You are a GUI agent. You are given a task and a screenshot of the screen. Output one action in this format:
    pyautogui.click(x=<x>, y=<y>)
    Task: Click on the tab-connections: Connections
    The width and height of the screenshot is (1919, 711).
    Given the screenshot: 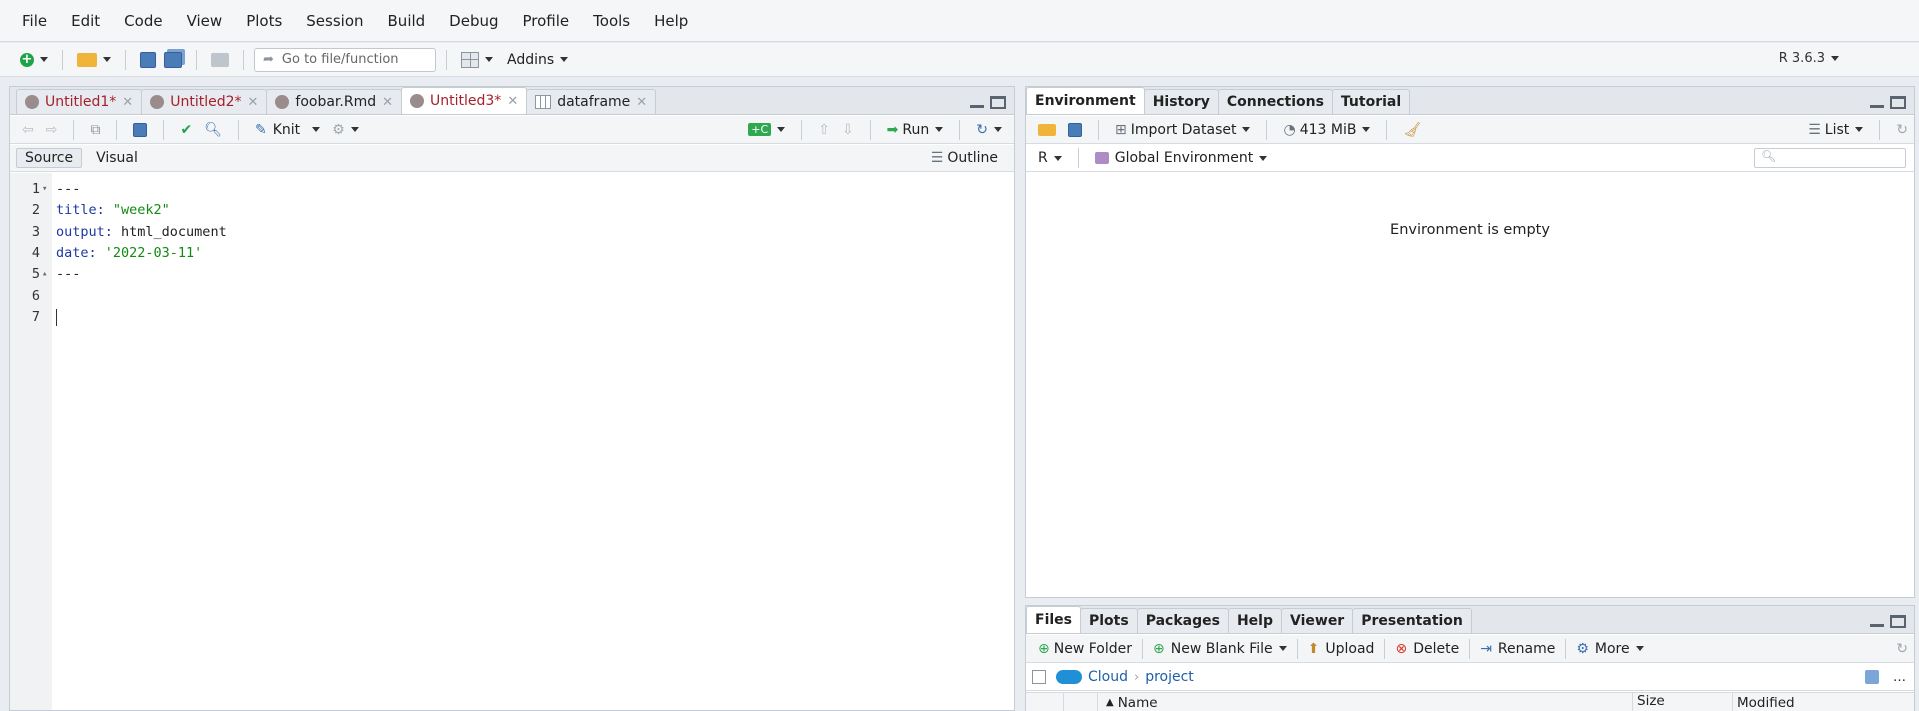 What is the action you would take?
    pyautogui.click(x=1275, y=101)
    